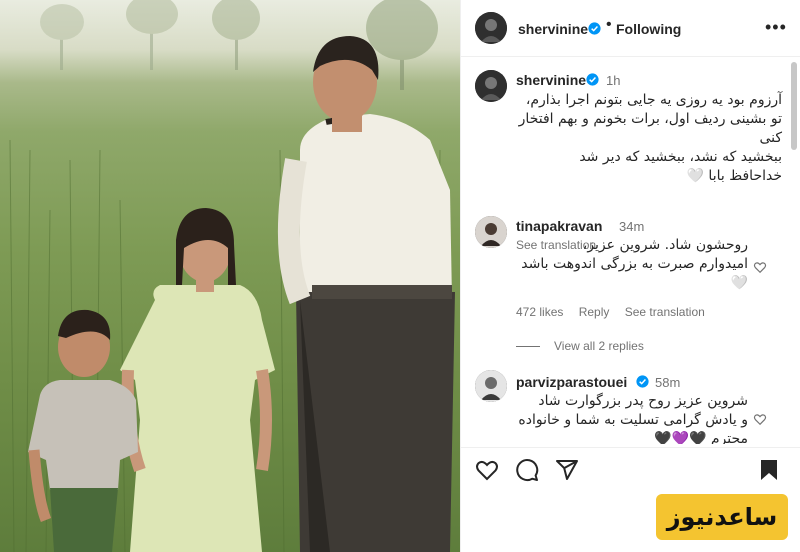  I want to click on watermark-logo: ساعدنیوز, so click(722, 517).